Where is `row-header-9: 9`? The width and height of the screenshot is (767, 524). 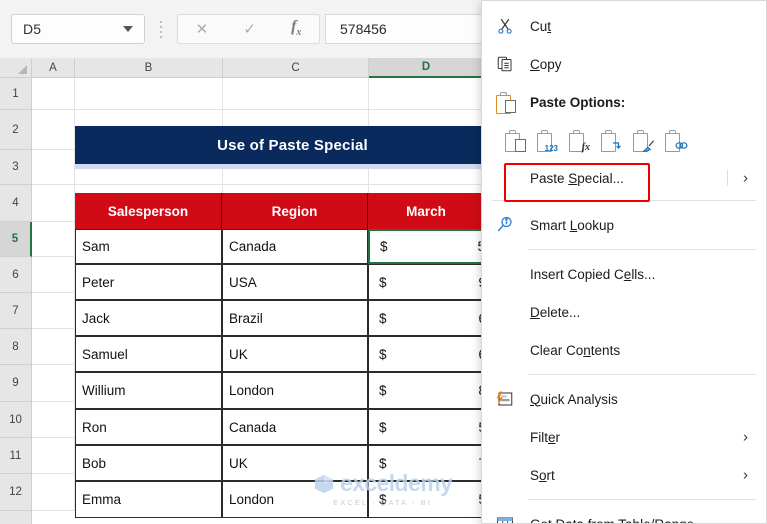
row-header-9: 9 is located at coordinates (16, 383).